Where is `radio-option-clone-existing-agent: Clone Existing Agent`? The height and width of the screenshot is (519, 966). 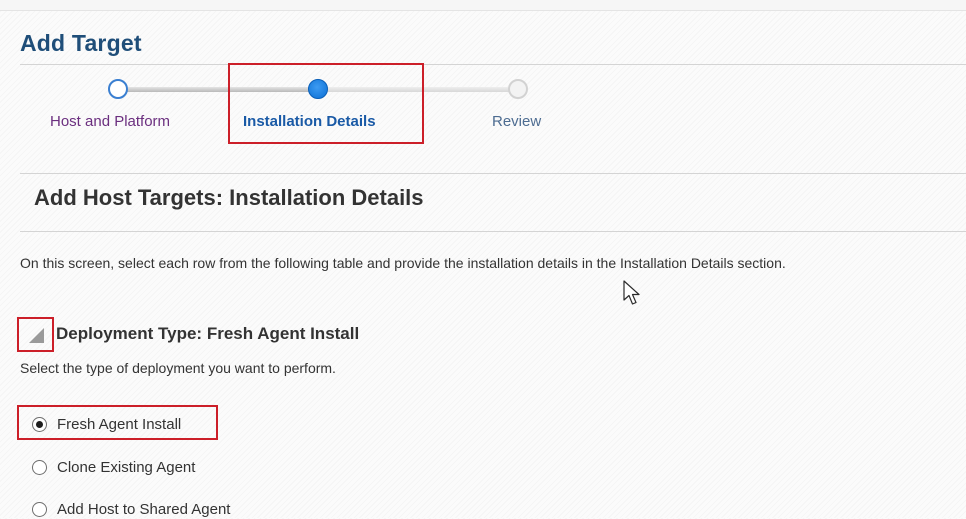 radio-option-clone-existing-agent: Clone Existing Agent is located at coordinates (113, 467).